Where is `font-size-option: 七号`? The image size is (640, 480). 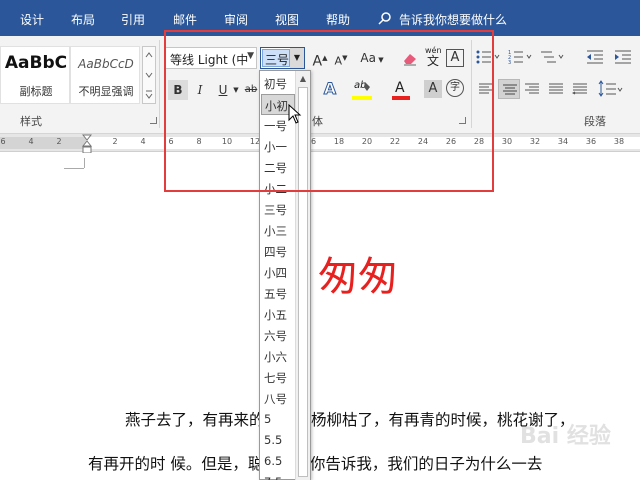
font-size-option: 七号 is located at coordinates (278, 377).